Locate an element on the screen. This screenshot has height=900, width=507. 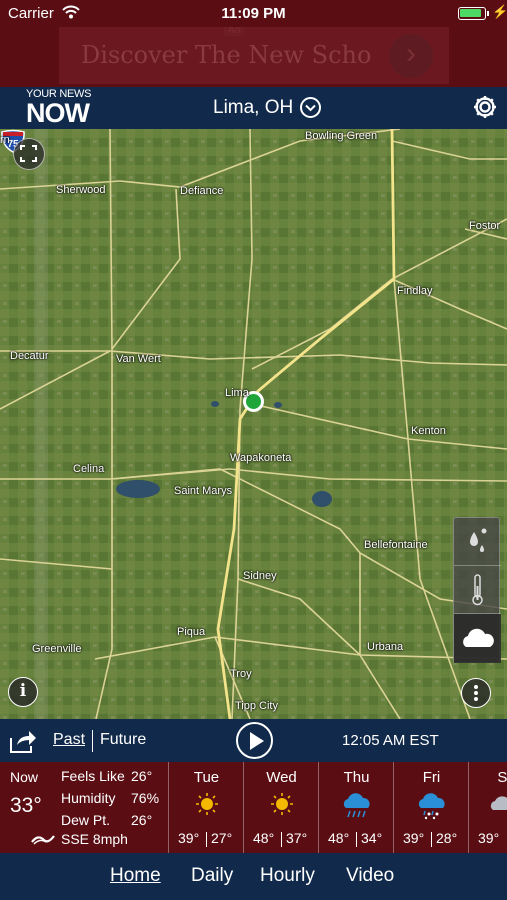
share-icon is located at coordinates (23, 741).